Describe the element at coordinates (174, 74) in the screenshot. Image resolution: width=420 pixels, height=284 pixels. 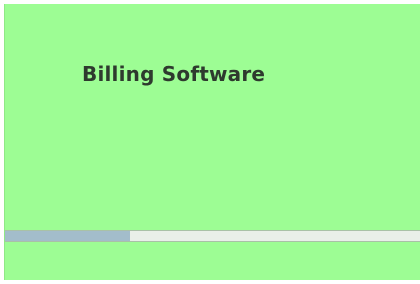
I see `app-title: Billing Software` at that location.